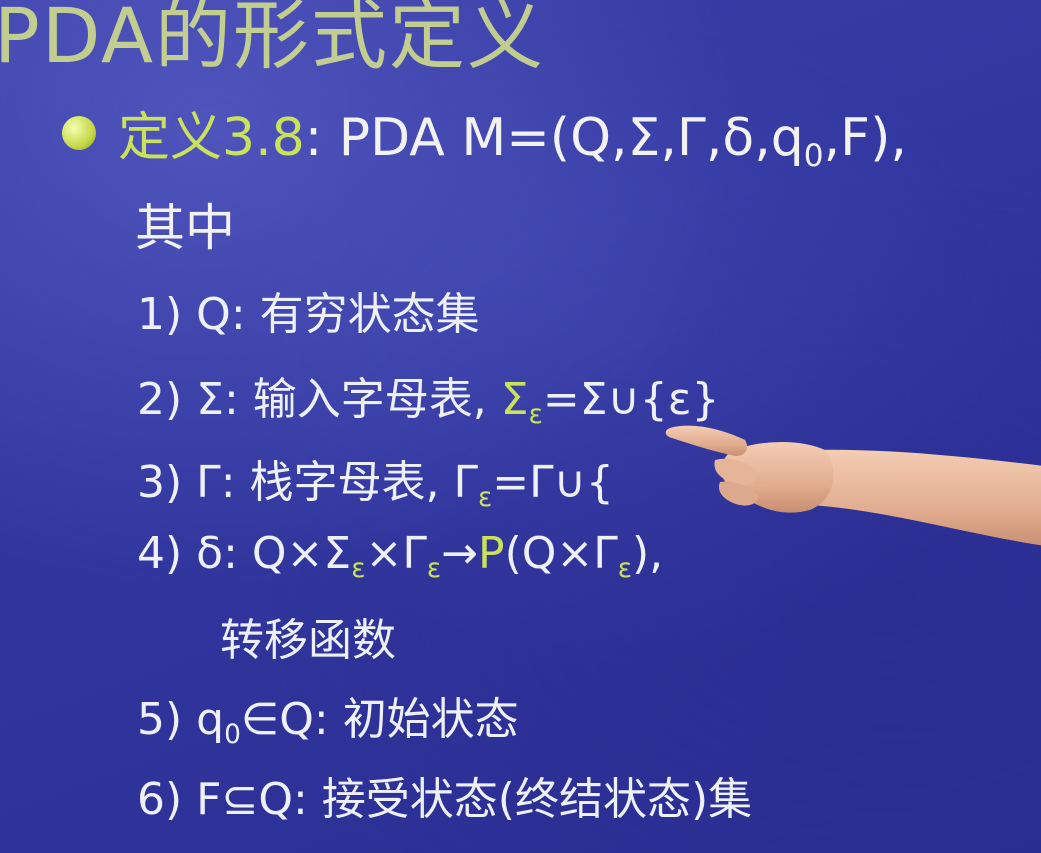  What do you see at coordinates (865, 138) in the screenshot?
I see `definition-suffix: ,F),` at bounding box center [865, 138].